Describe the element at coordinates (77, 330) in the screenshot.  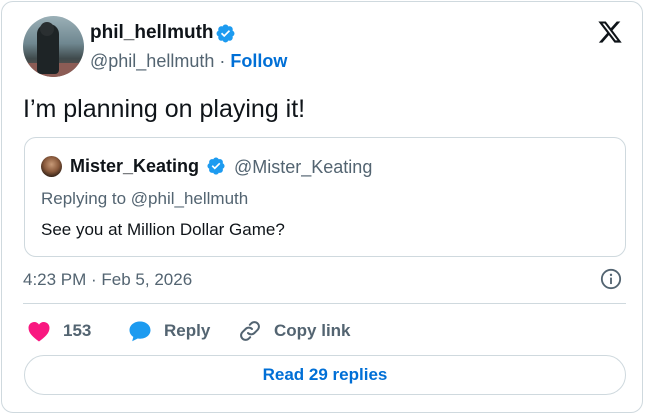
I see `like-count: 153` at that location.